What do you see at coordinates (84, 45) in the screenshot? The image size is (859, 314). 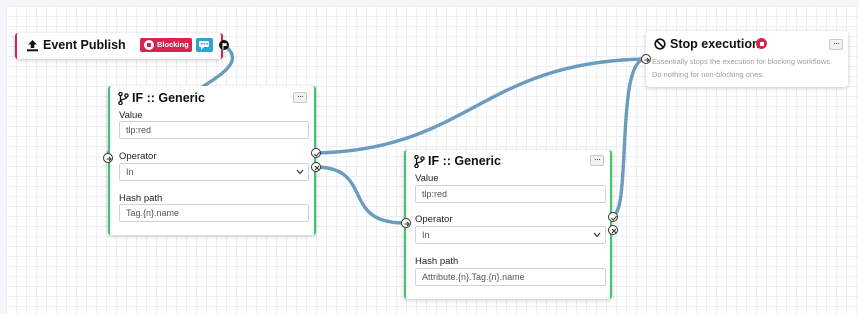 I see `event-publish-title: Event Publish` at bounding box center [84, 45].